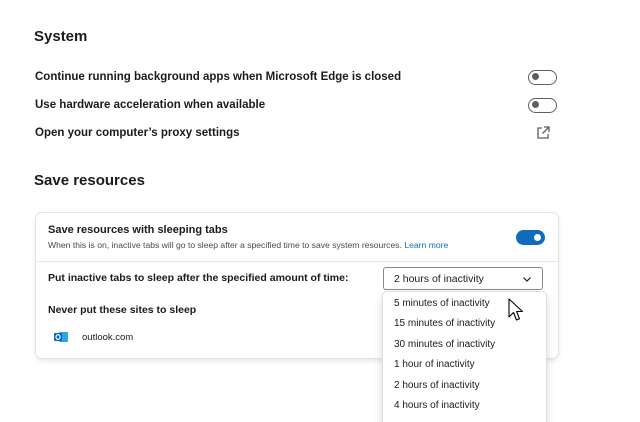 This screenshot has width=640, height=422. I want to click on sleep-after-select: 2 hours of inactivity, so click(463, 278).